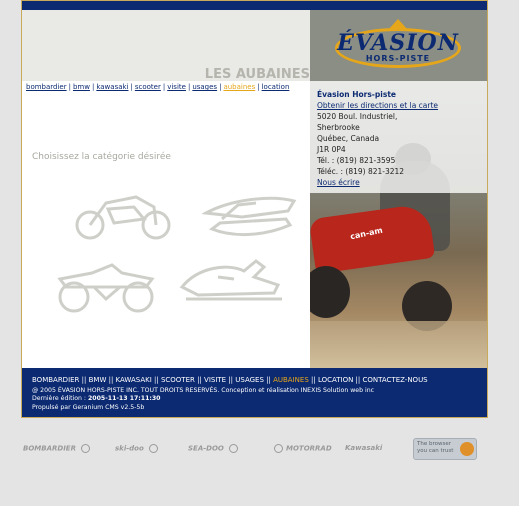  I want to click on brand-skidoo-label: ski-doo, so click(129, 448).